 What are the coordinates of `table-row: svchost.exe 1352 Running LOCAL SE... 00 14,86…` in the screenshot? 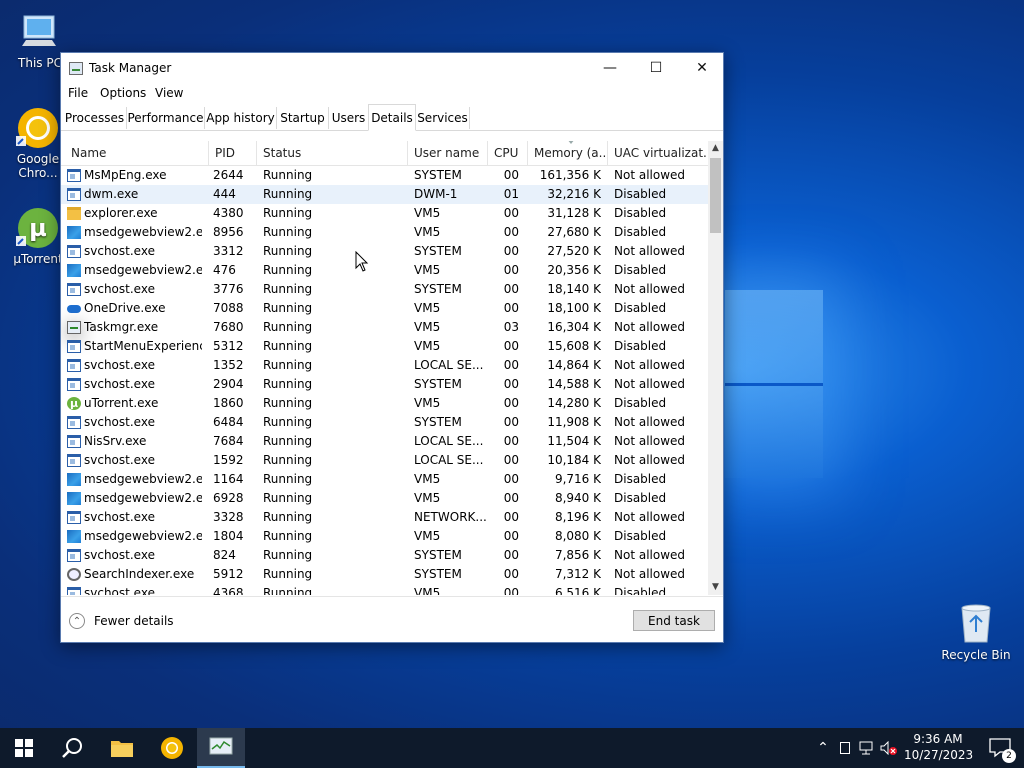 It's located at (384, 365).